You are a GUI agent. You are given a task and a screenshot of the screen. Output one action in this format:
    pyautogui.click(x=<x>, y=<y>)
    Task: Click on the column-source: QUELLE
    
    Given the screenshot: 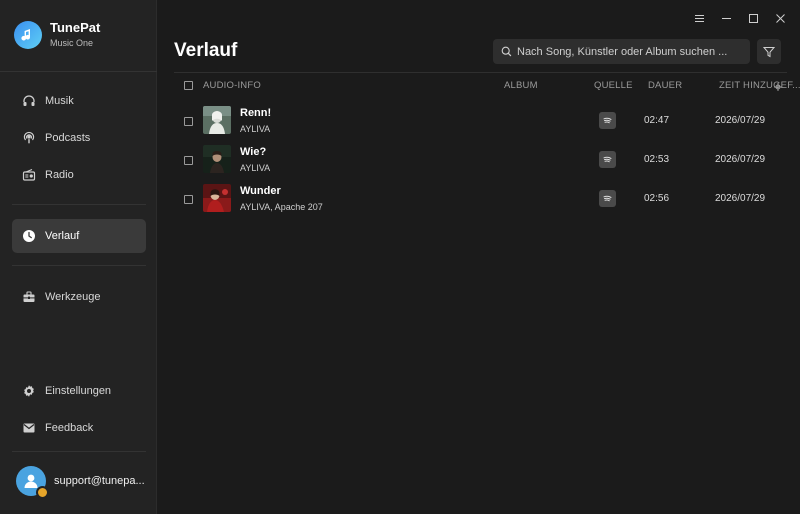 What is the action you would take?
    pyautogui.click(x=613, y=85)
    